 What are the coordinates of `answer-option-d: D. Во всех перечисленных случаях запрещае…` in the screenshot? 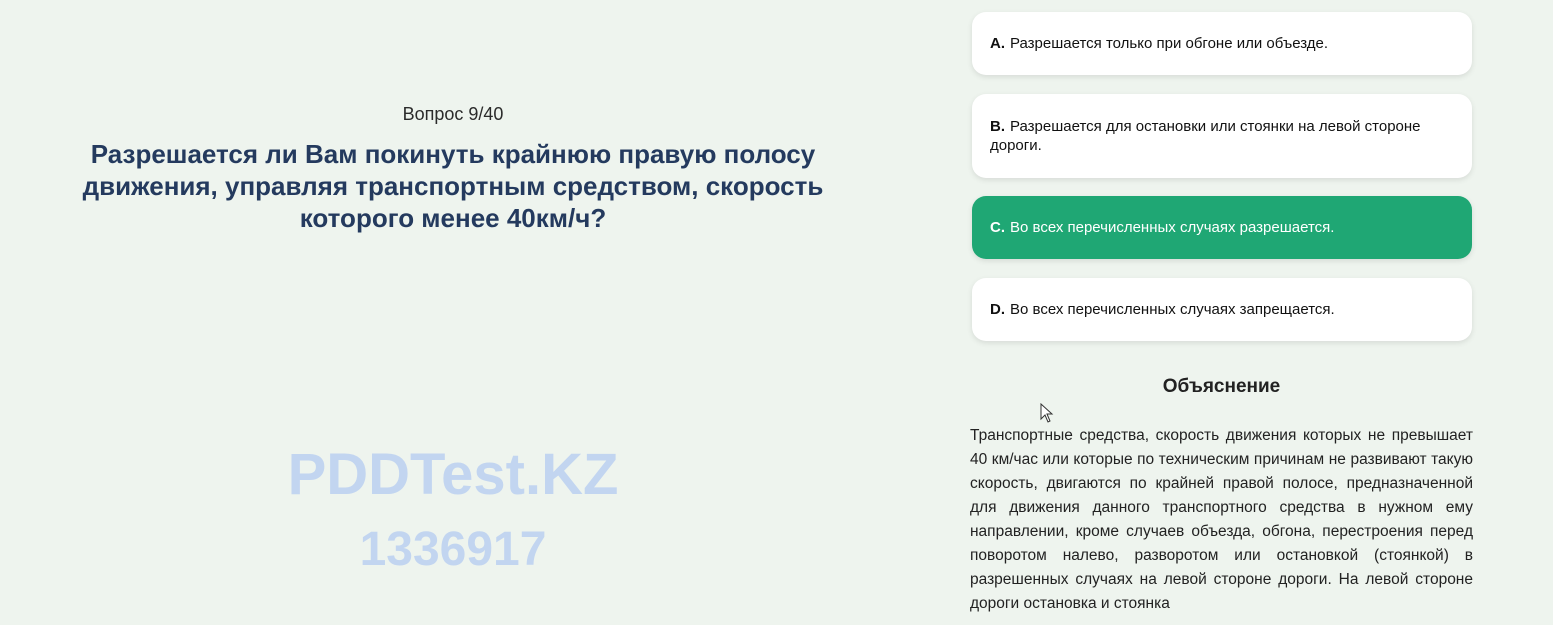 It's located at (1222, 309).